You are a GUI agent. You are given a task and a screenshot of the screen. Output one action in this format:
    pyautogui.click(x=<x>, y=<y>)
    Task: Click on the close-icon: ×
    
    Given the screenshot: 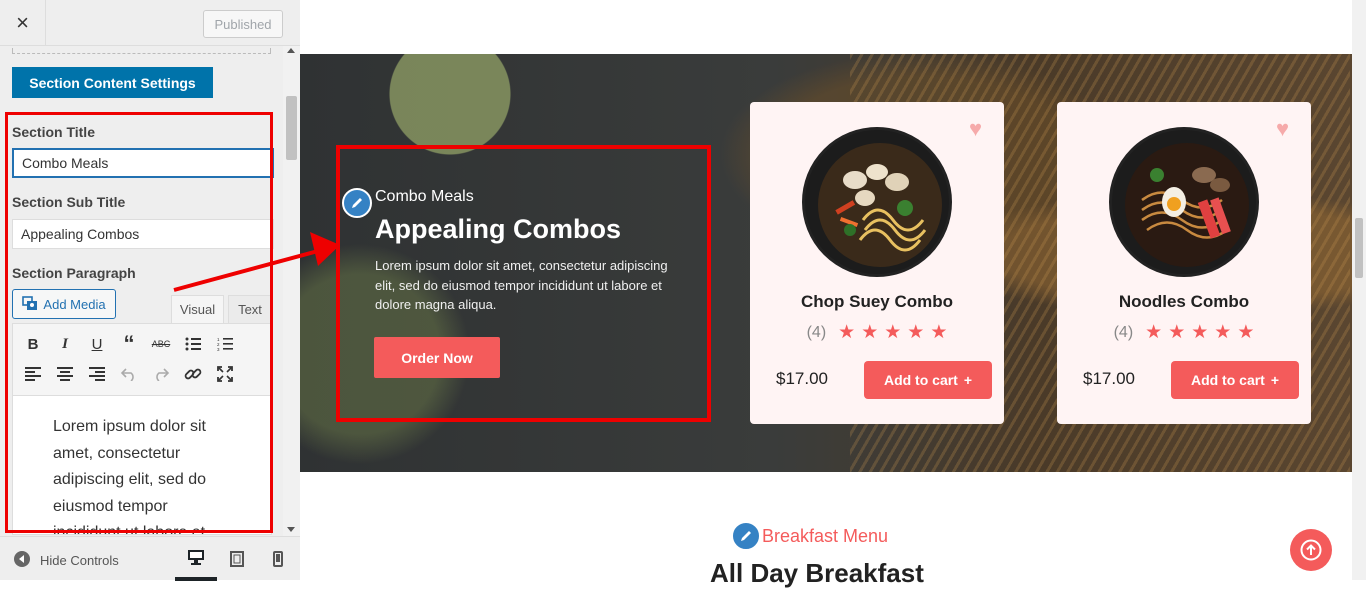 What is the action you would take?
    pyautogui.click(x=23, y=23)
    